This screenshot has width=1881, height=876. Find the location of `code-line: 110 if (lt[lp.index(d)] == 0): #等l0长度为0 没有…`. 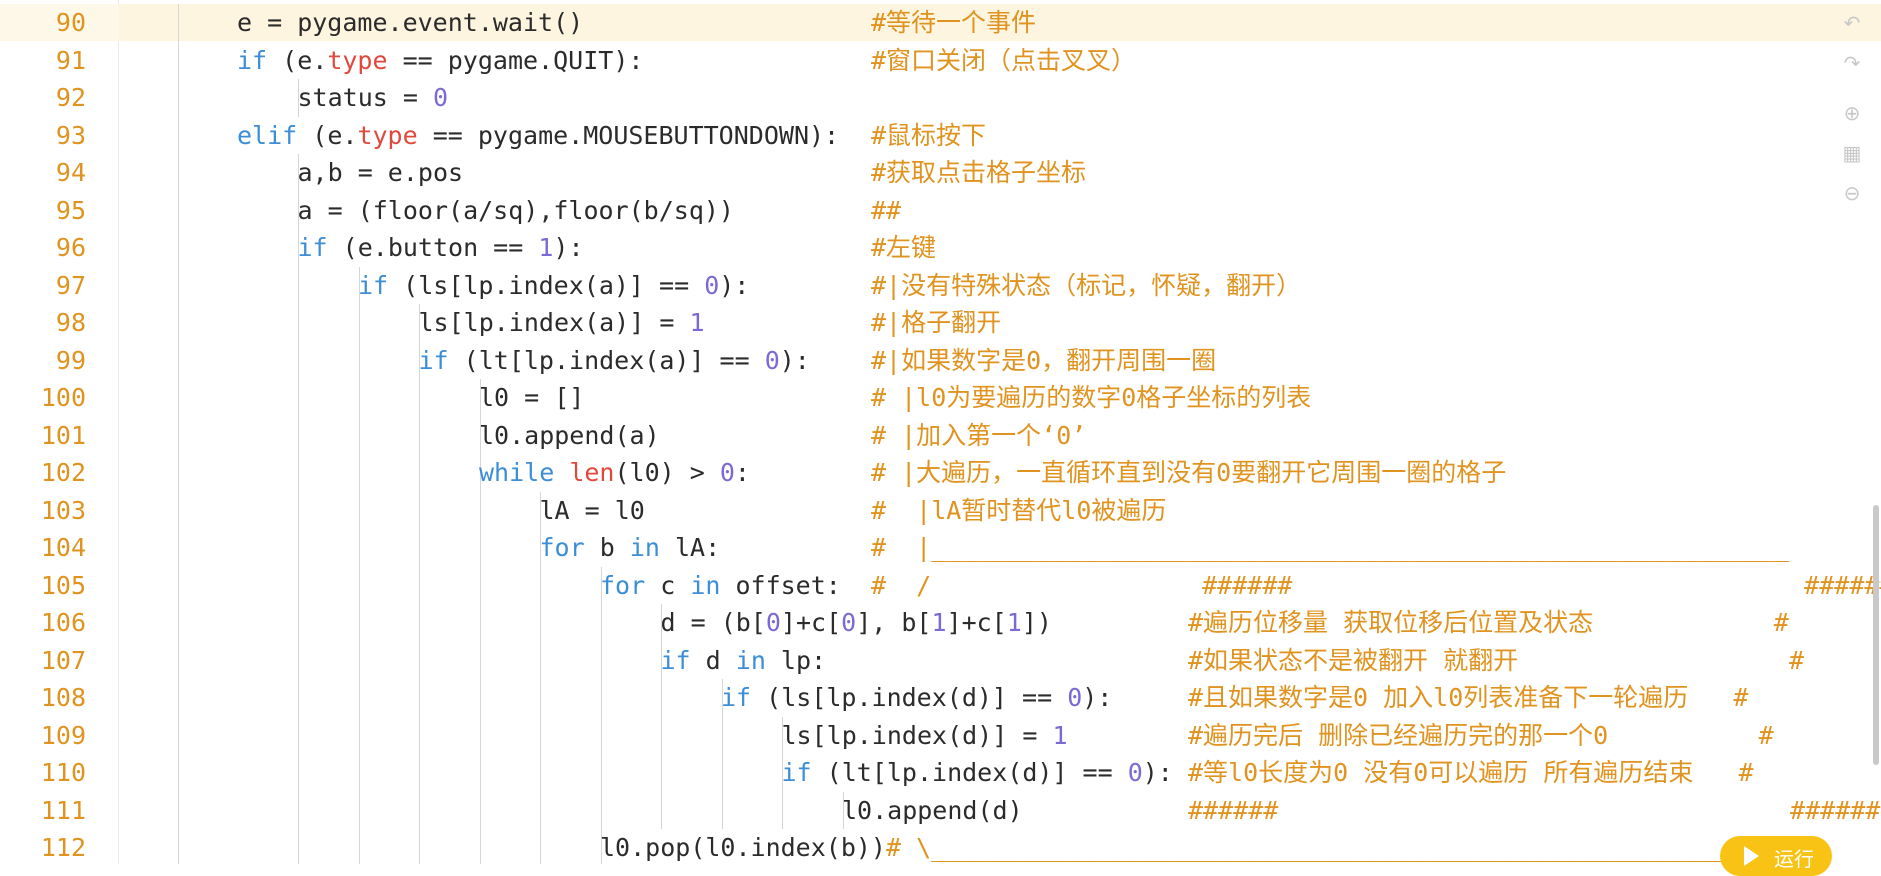

code-line: 110 if (lt[lp.index(d)] == 0): #等l0长度为0 没有… is located at coordinates (940, 773).